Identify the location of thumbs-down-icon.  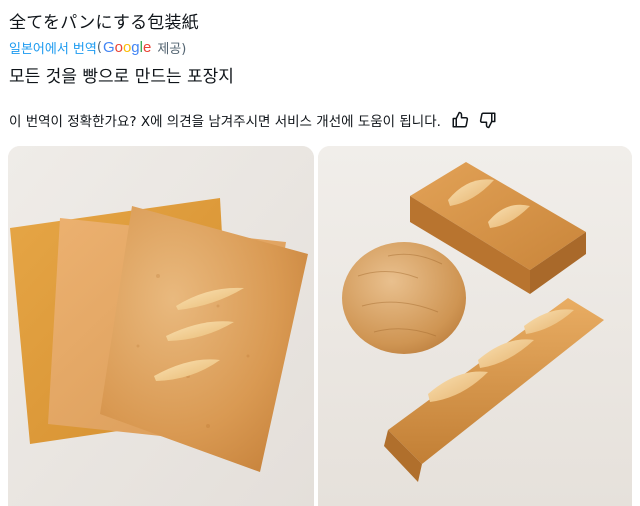
(488, 120).